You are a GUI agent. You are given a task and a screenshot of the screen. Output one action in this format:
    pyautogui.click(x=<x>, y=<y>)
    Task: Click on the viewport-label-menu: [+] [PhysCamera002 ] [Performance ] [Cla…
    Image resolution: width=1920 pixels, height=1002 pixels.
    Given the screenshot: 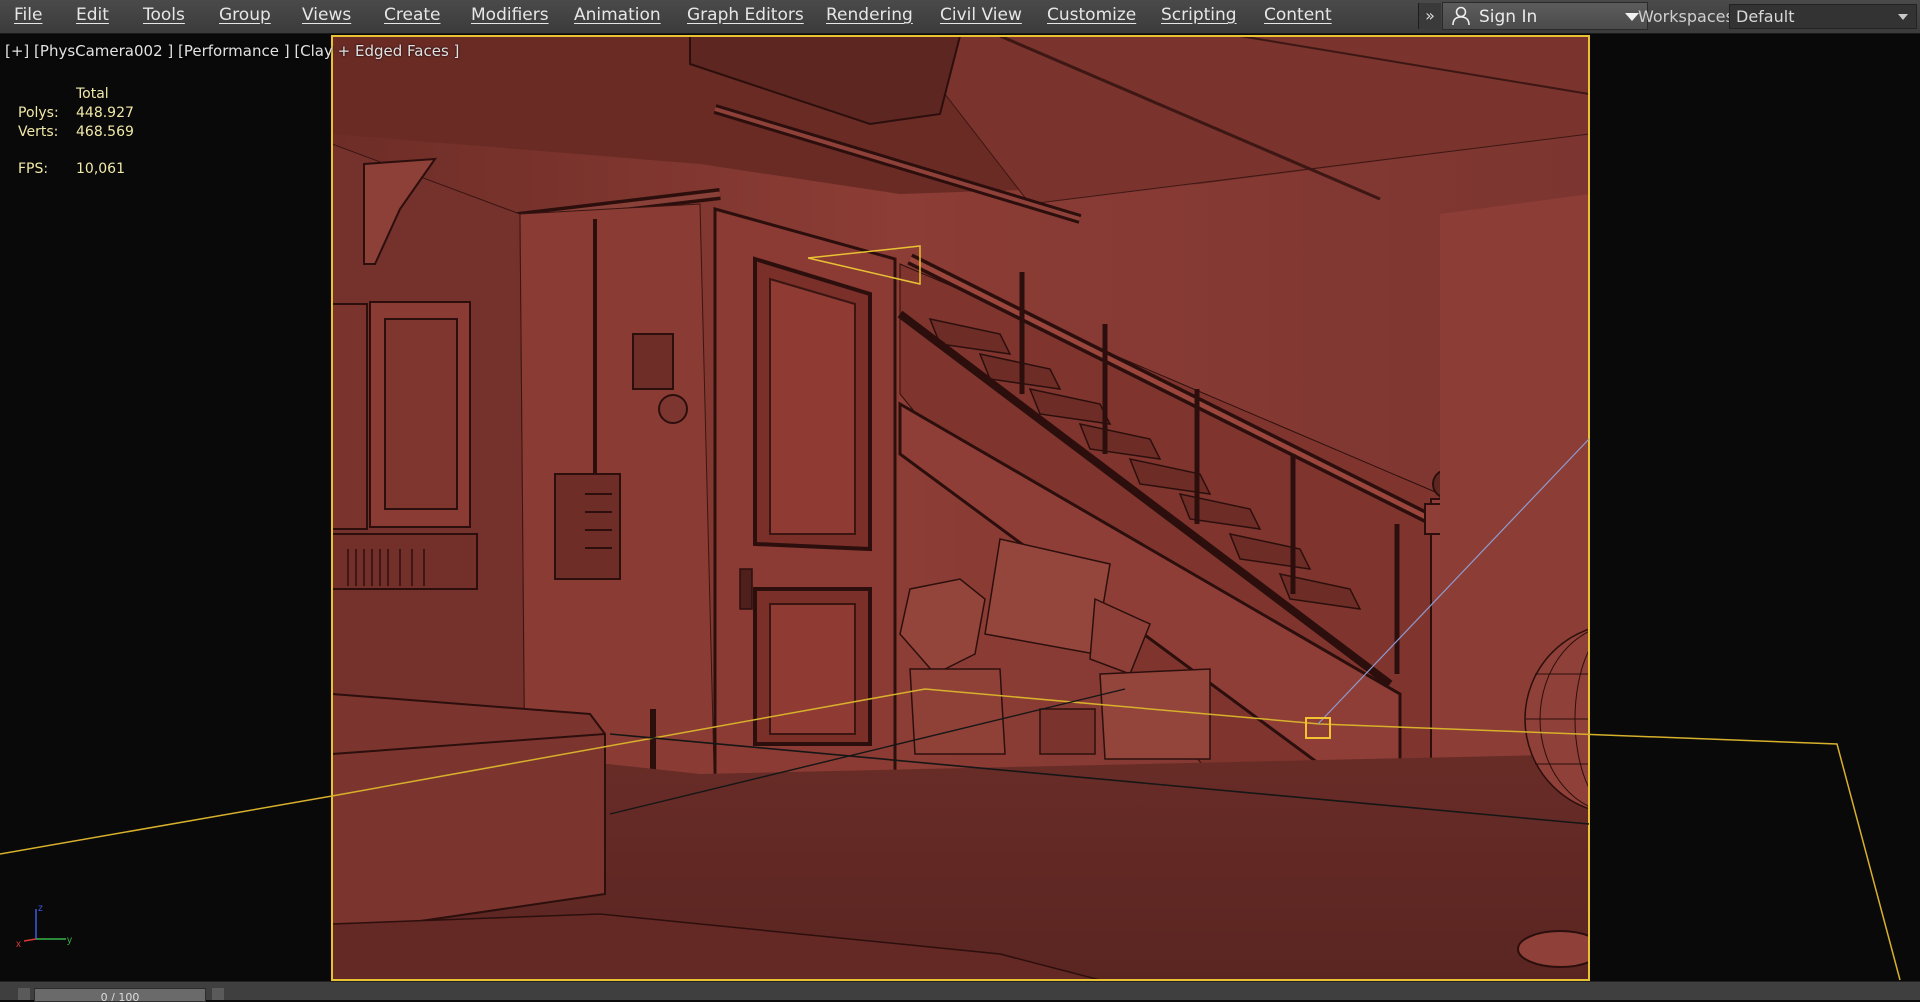 What is the action you would take?
    pyautogui.click(x=232, y=51)
    